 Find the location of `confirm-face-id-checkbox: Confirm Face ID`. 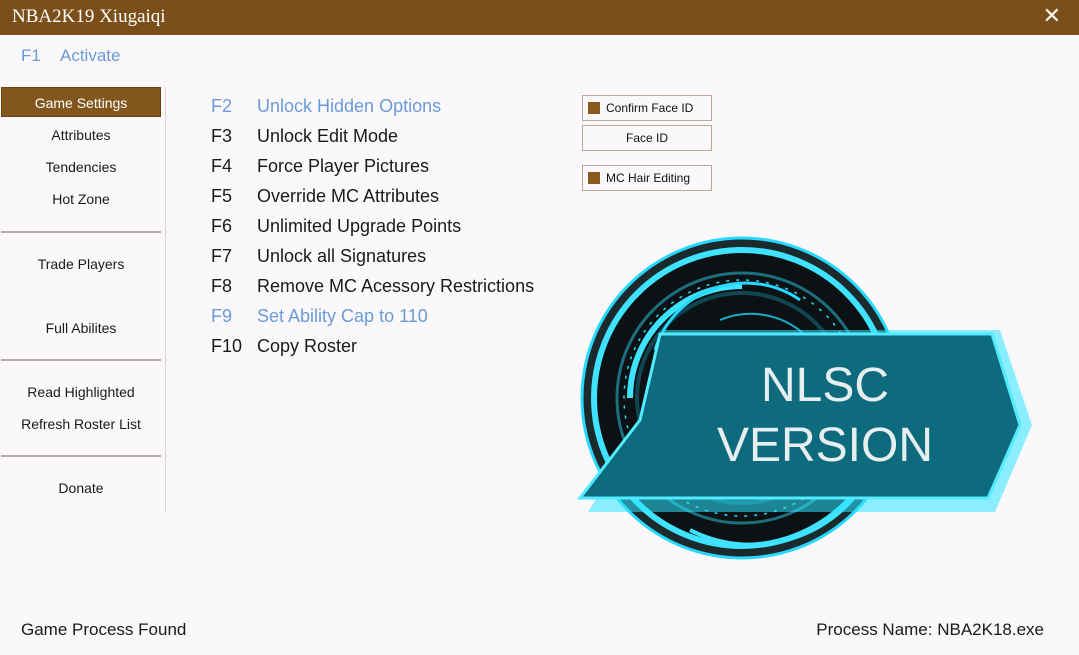

confirm-face-id-checkbox: Confirm Face ID is located at coordinates (647, 108).